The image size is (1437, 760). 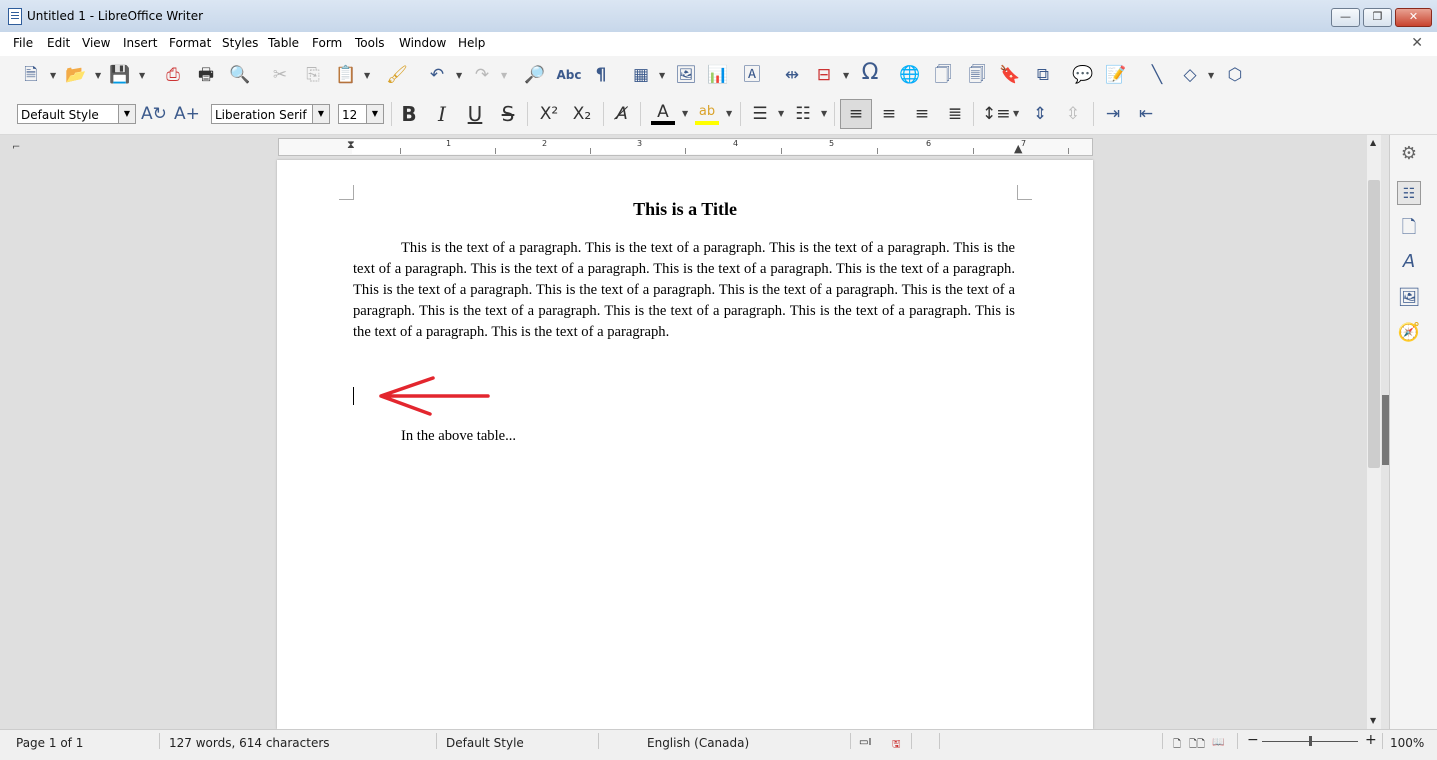 I want to click on menu-table: Table, so click(x=283, y=43).